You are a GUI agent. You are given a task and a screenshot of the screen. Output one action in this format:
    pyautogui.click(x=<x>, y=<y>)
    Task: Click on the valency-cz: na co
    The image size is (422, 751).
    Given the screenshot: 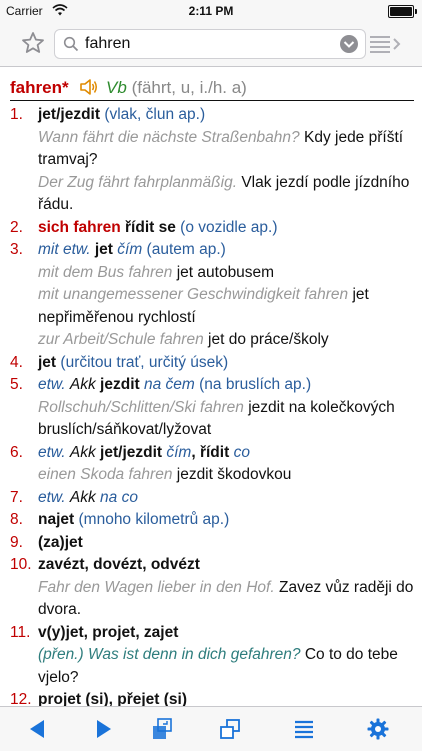 What is the action you would take?
    pyautogui.click(x=119, y=497)
    